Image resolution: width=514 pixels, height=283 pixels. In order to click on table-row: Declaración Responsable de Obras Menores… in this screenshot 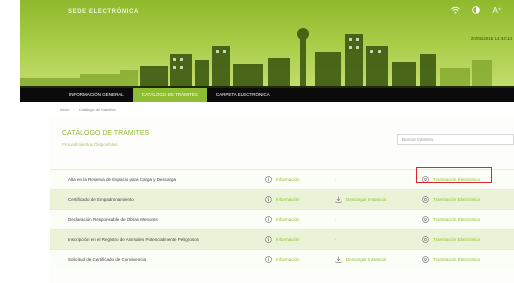, I will do `click(282, 219)`.